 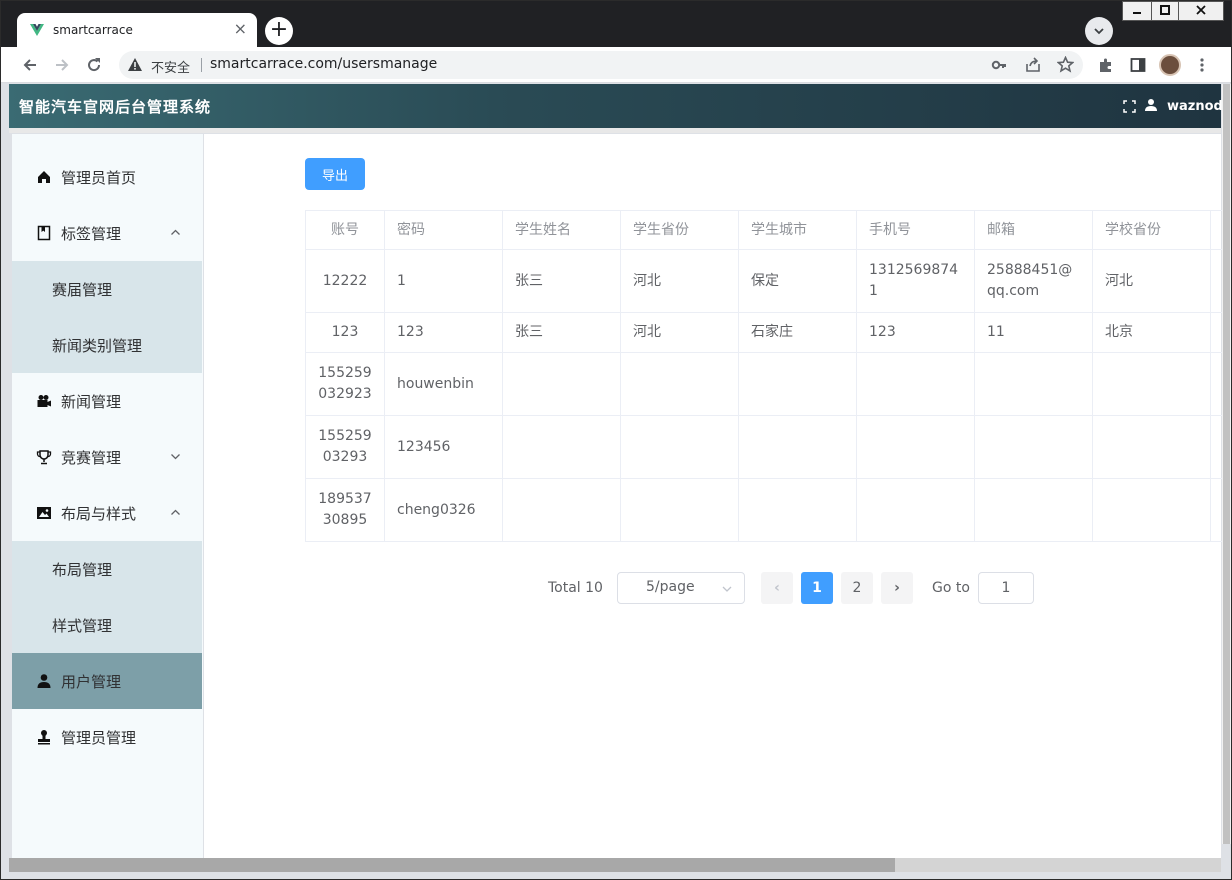 I want to click on column-header-overflow, so click(x=1216, y=230).